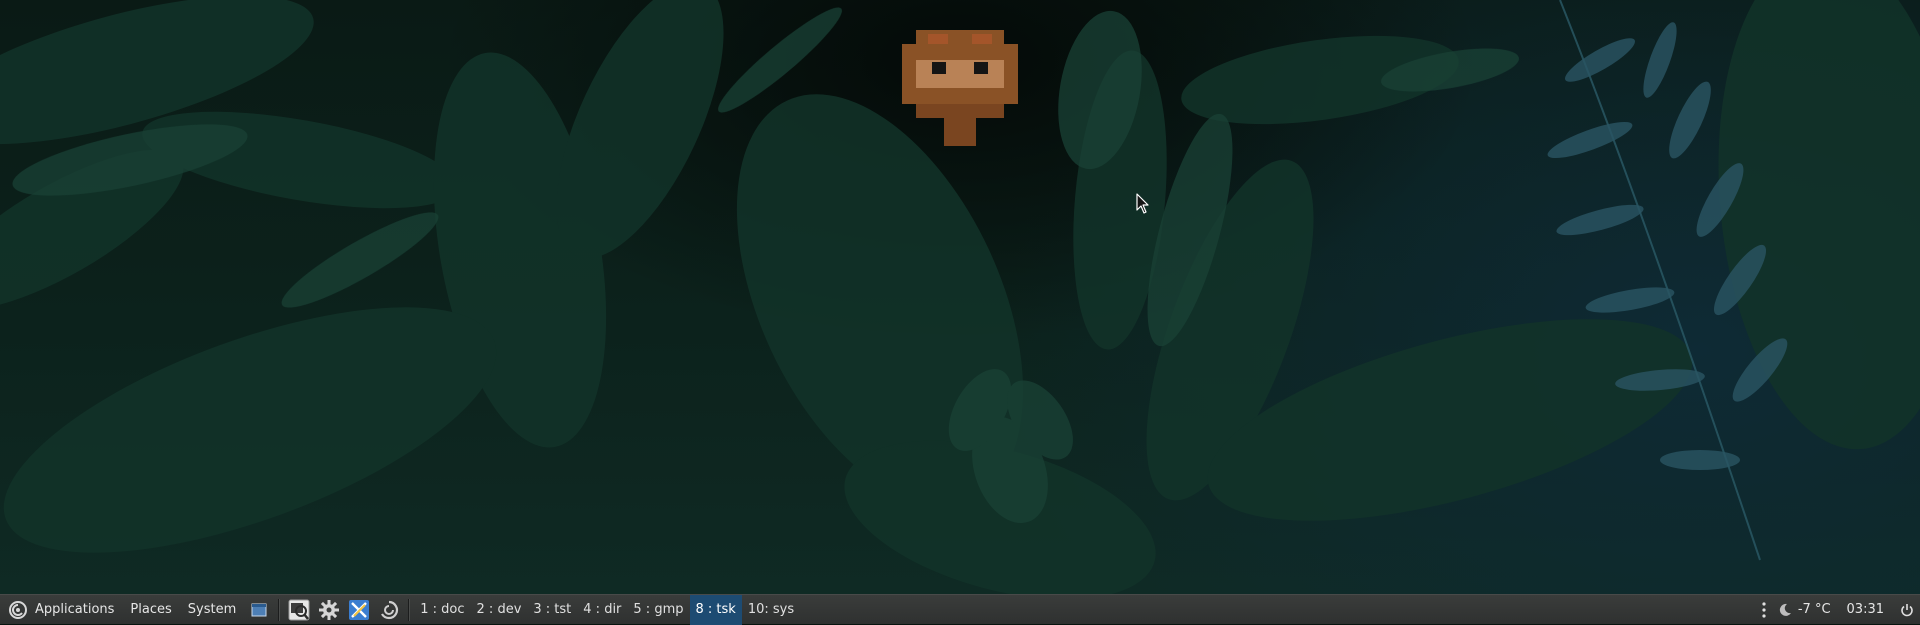  What do you see at coordinates (150, 610) in the screenshot?
I see `places-menu: Places` at bounding box center [150, 610].